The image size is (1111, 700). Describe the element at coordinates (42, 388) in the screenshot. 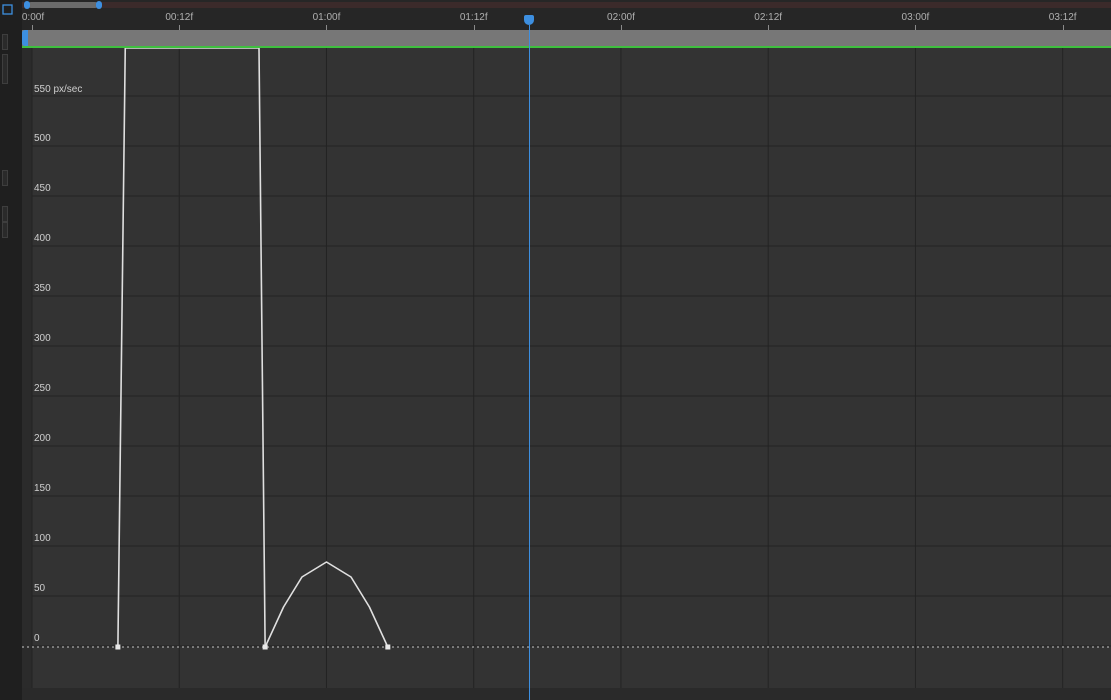

I see `y-axis-label: 250` at that location.